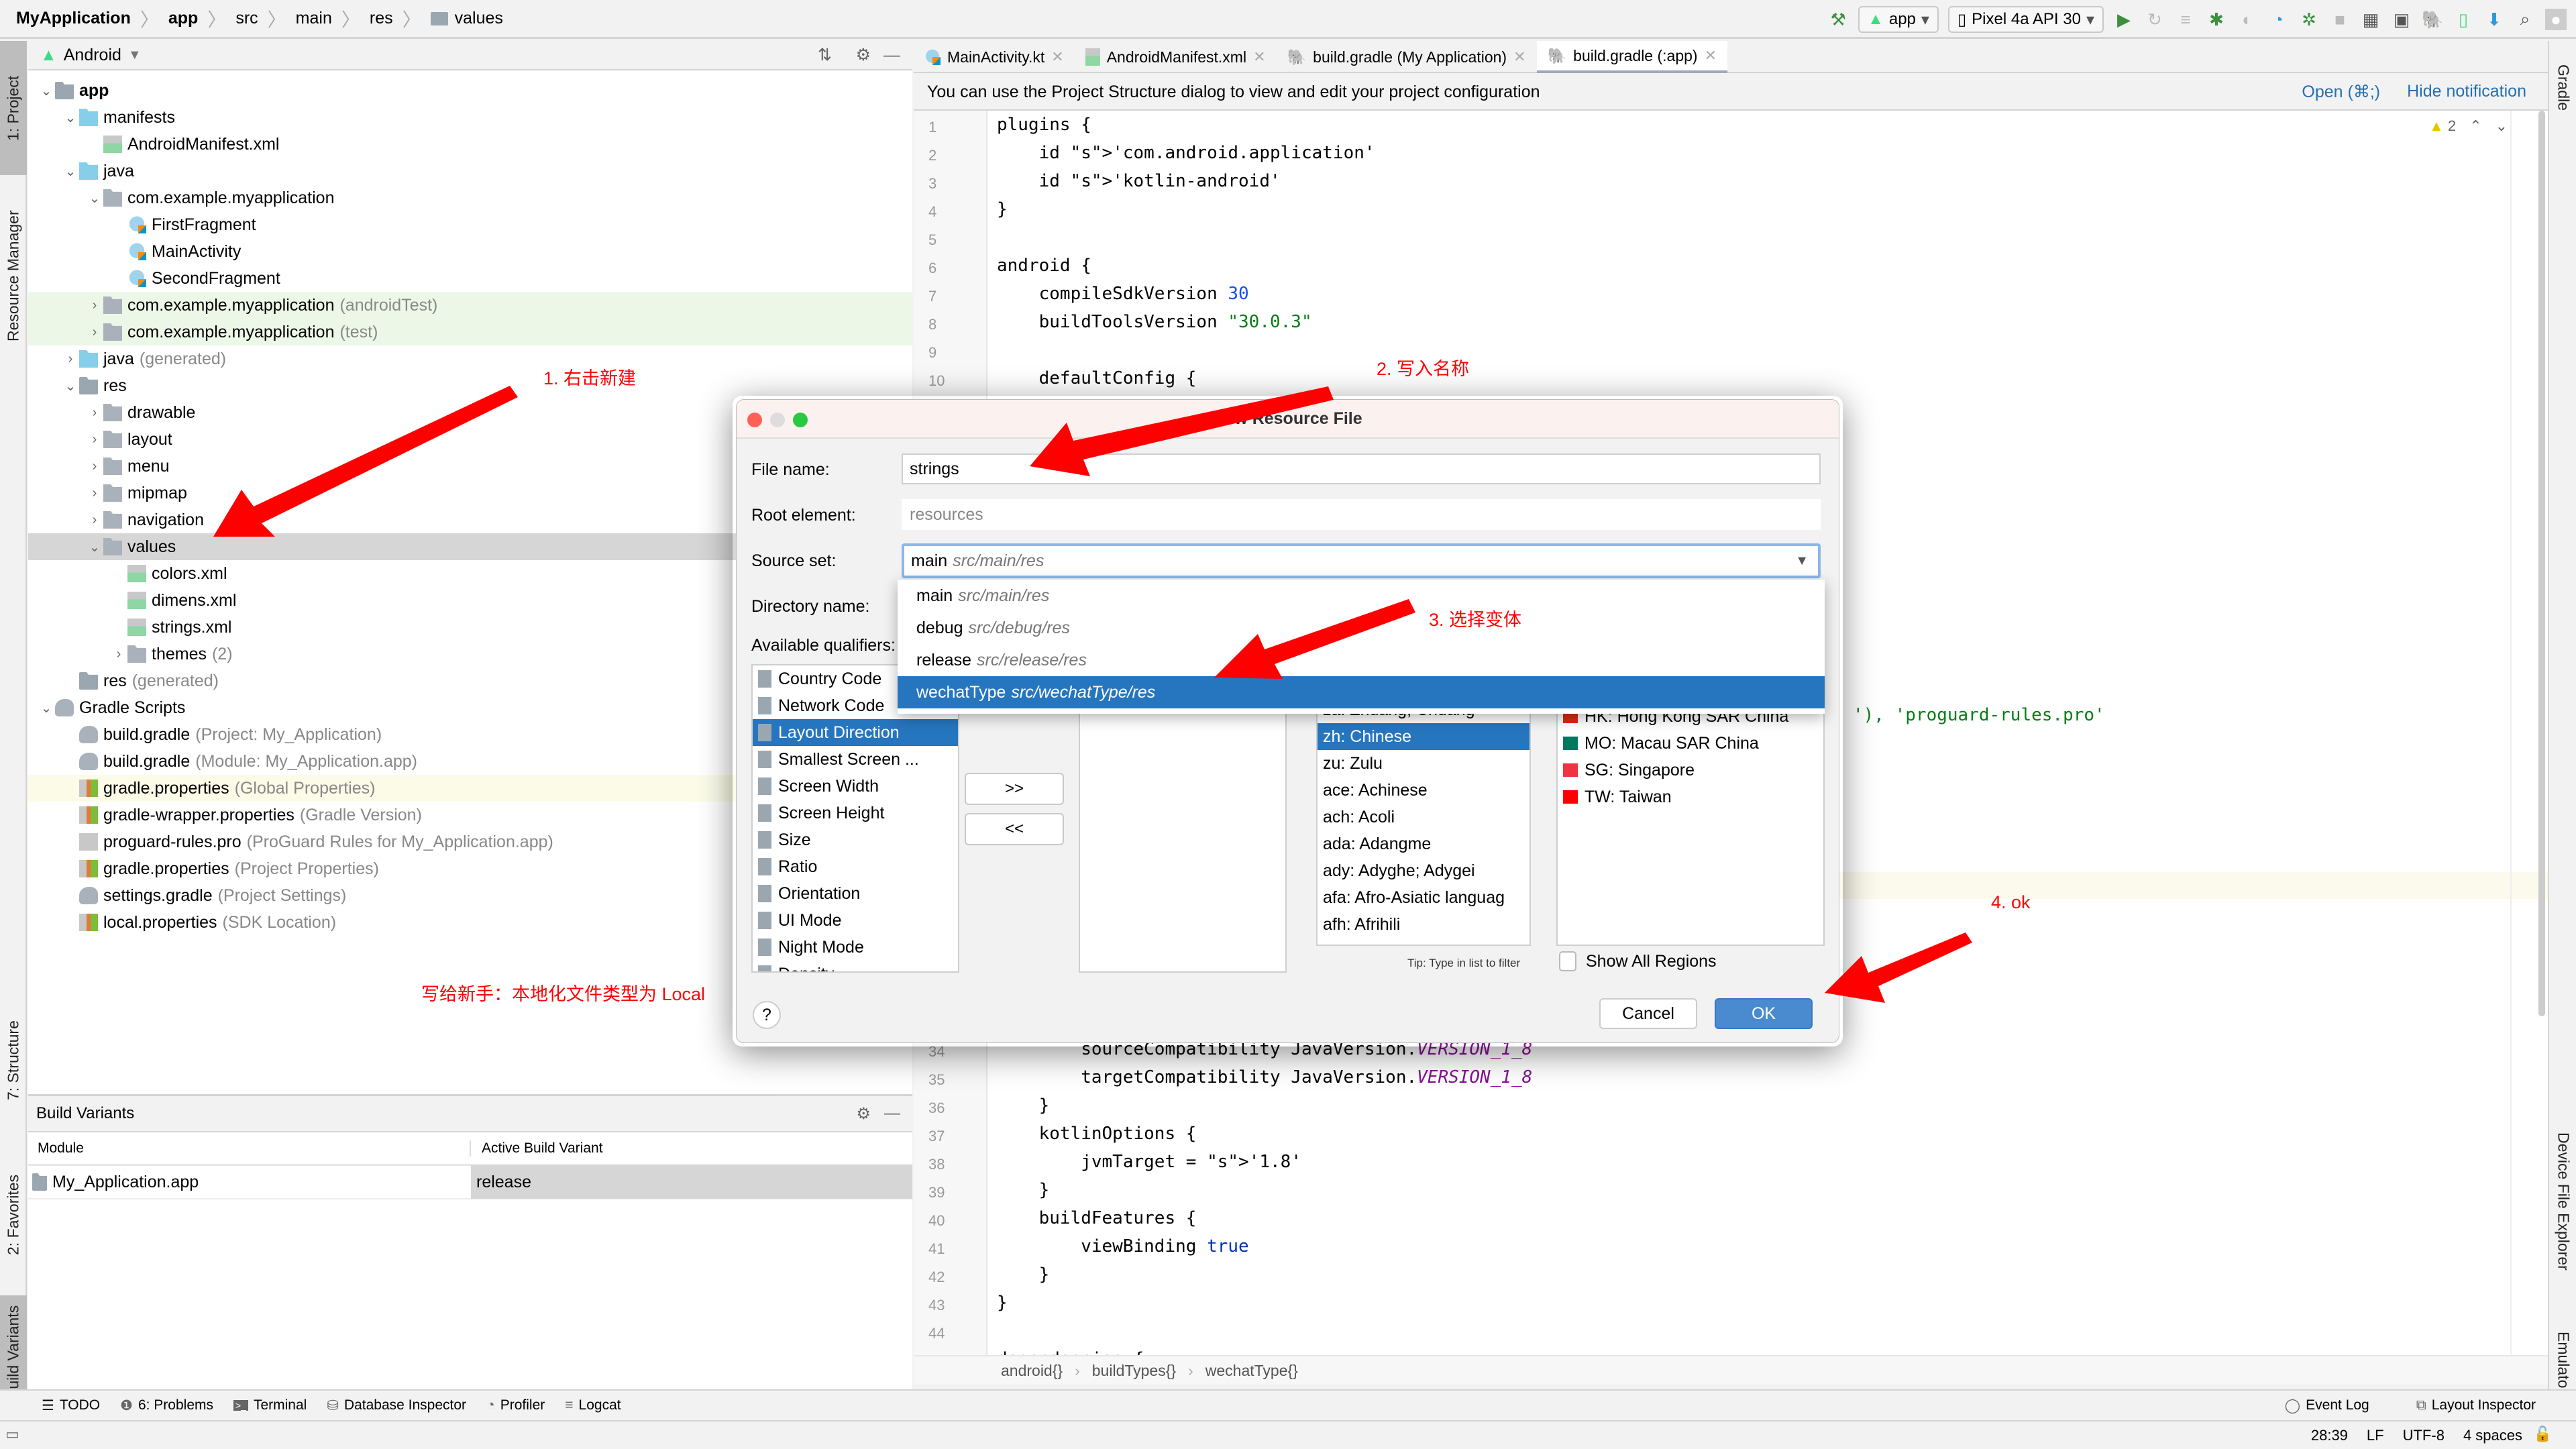  What do you see at coordinates (855, 839) in the screenshot?
I see `qualifier-item: Size` at bounding box center [855, 839].